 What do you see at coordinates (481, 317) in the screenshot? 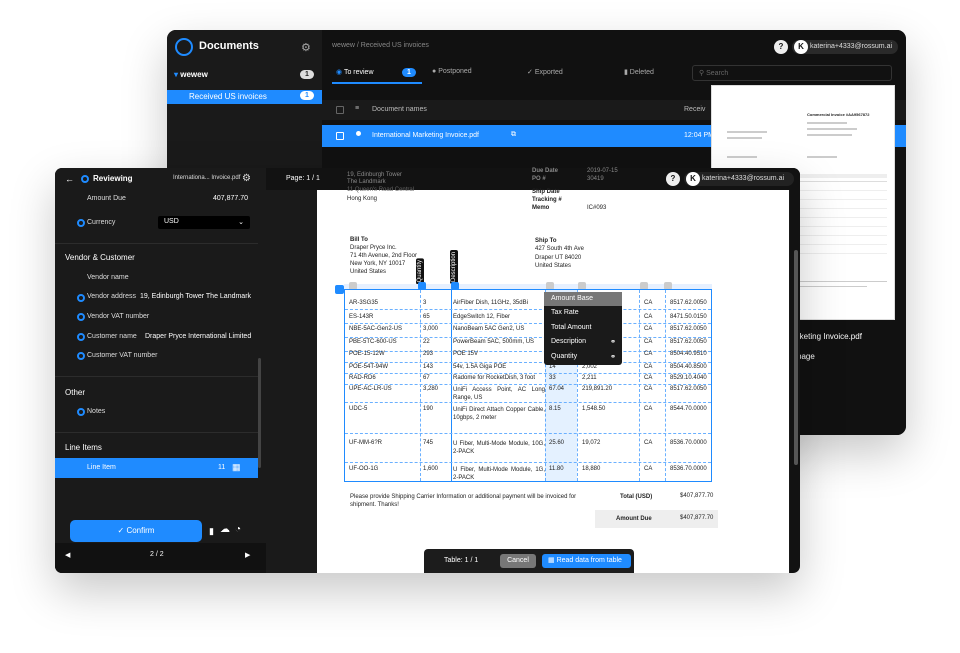
I see `table-cell: EdgeSwitch 12, Fiber` at bounding box center [481, 317].